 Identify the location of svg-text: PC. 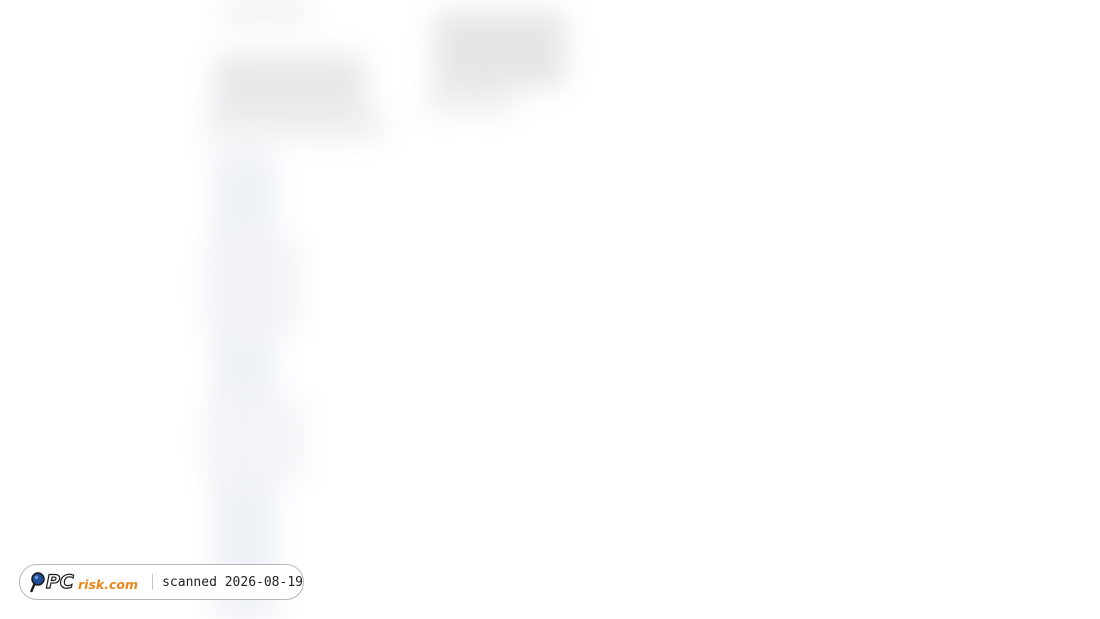
(60, 582).